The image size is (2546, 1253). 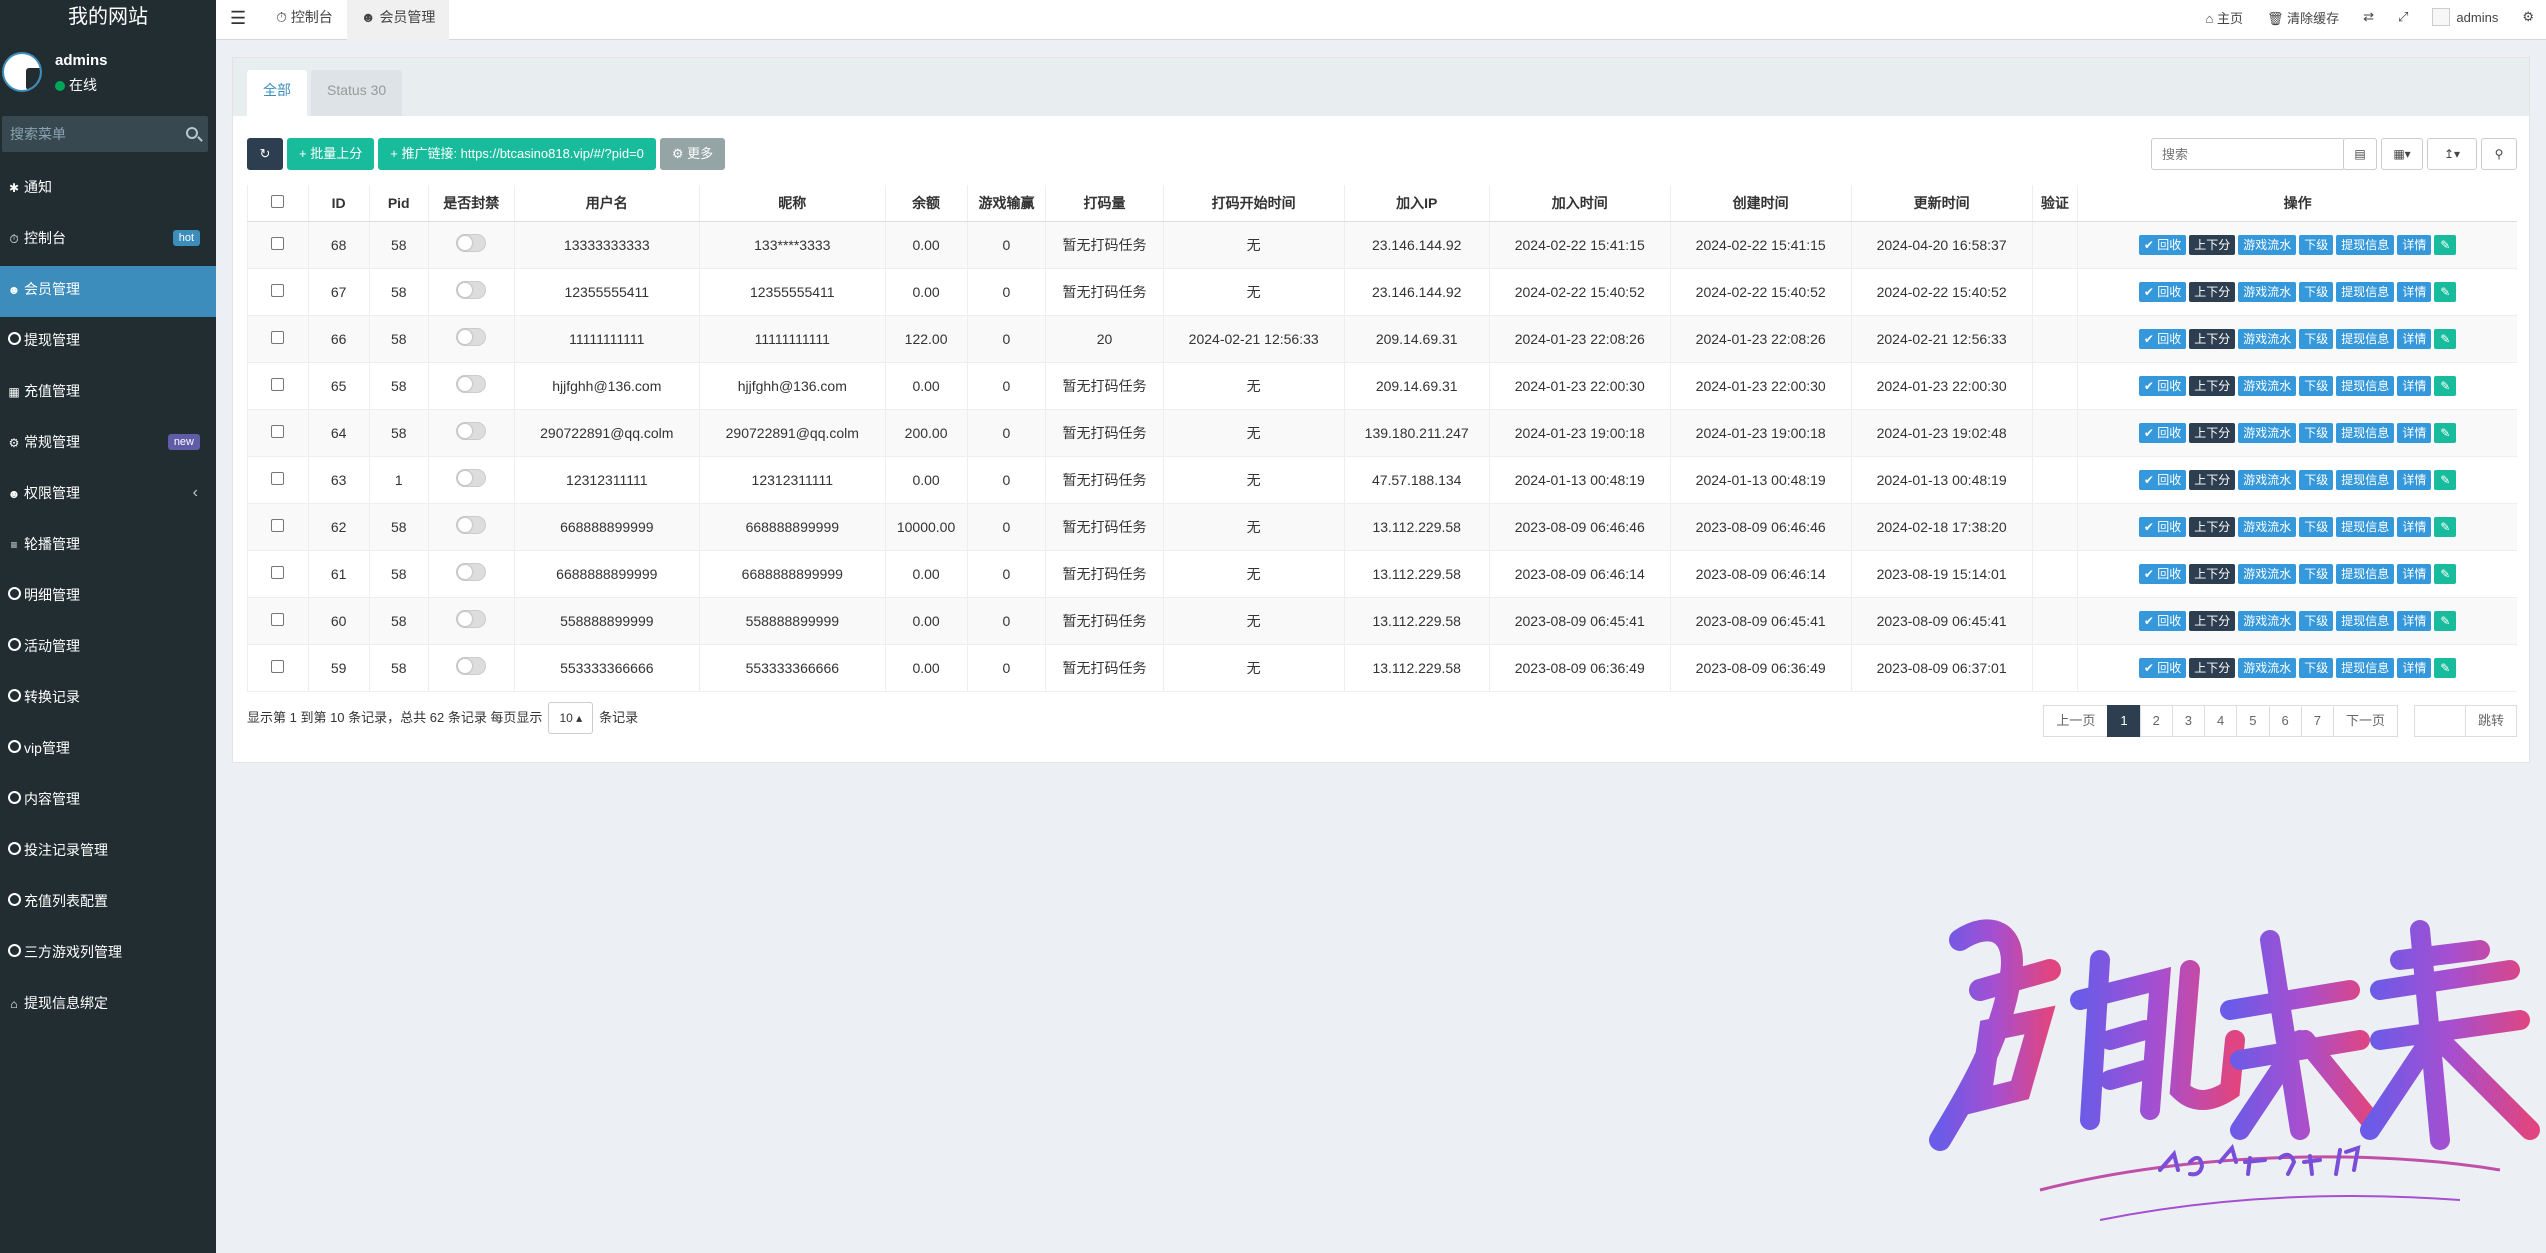 I want to click on column-header: 操作, so click(x=2297, y=203).